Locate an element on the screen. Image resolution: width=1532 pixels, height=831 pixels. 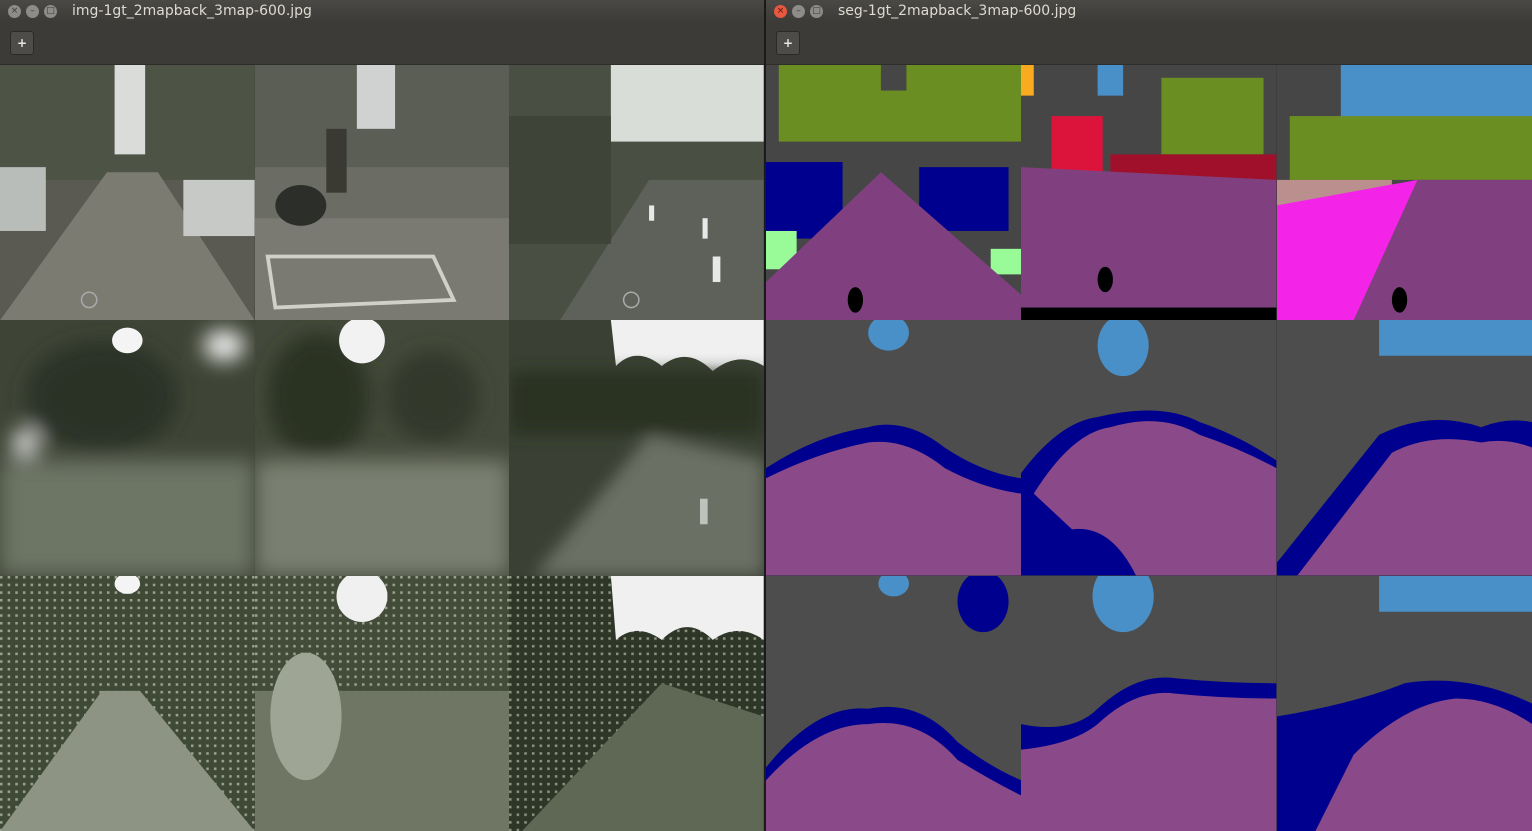
title-bar: × – □ img-1gt_2mapback_3map-600.jpg is located at coordinates (382, 11).